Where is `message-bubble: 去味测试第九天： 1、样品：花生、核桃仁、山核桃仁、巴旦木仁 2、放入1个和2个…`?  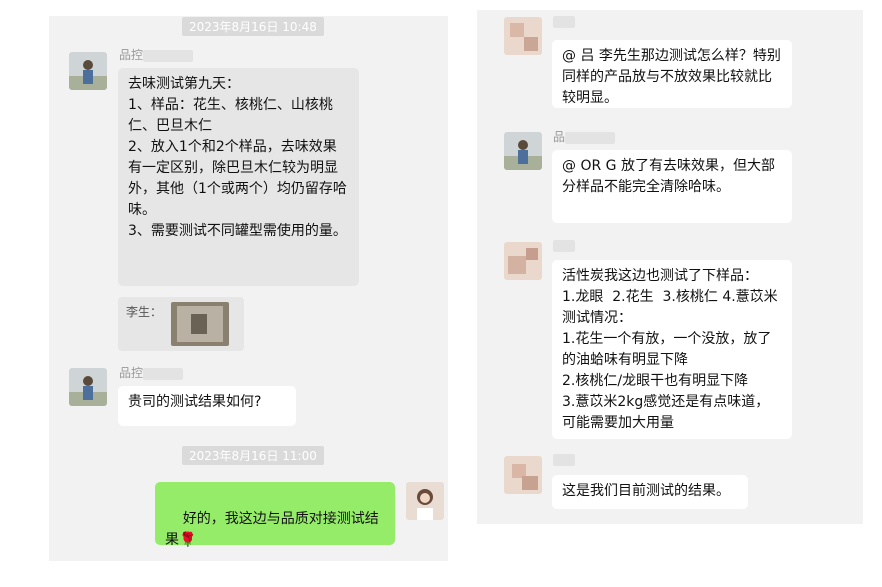 message-bubble: 去味测试第九天： 1、样品：花生、核桃仁、山核桃仁、巴旦木仁 2、放入1个和2个… is located at coordinates (238, 177).